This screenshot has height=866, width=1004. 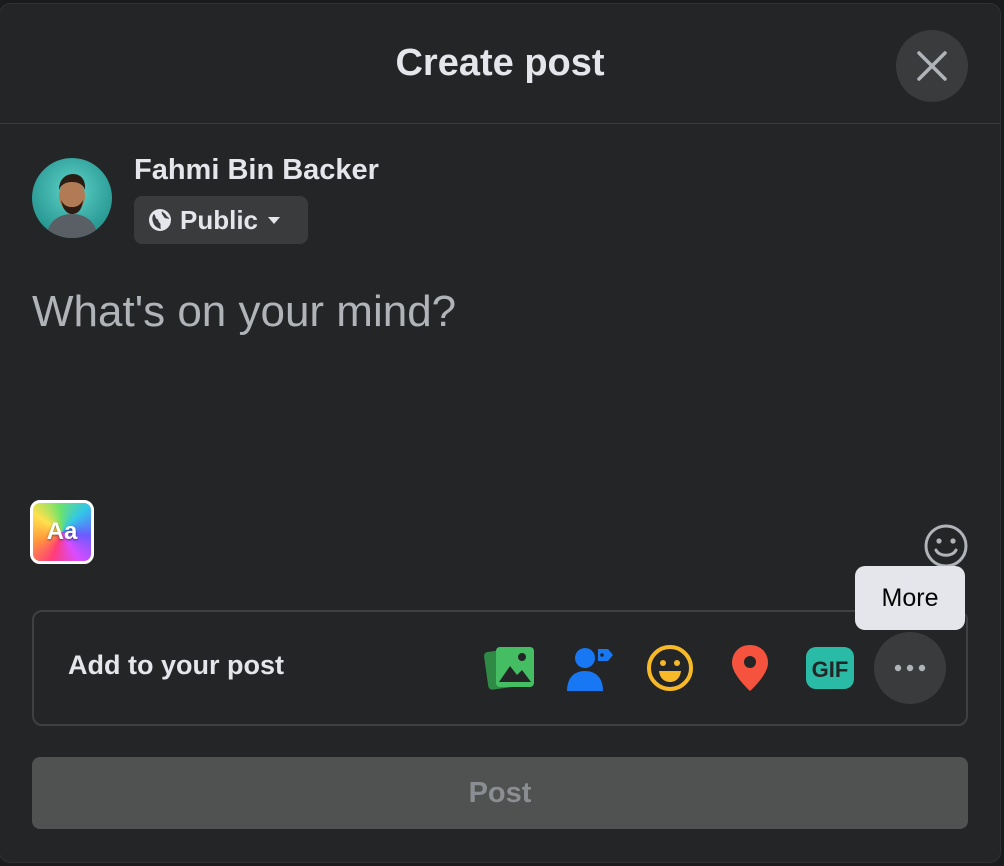 I want to click on tag-people-icon, so click(x=590, y=669).